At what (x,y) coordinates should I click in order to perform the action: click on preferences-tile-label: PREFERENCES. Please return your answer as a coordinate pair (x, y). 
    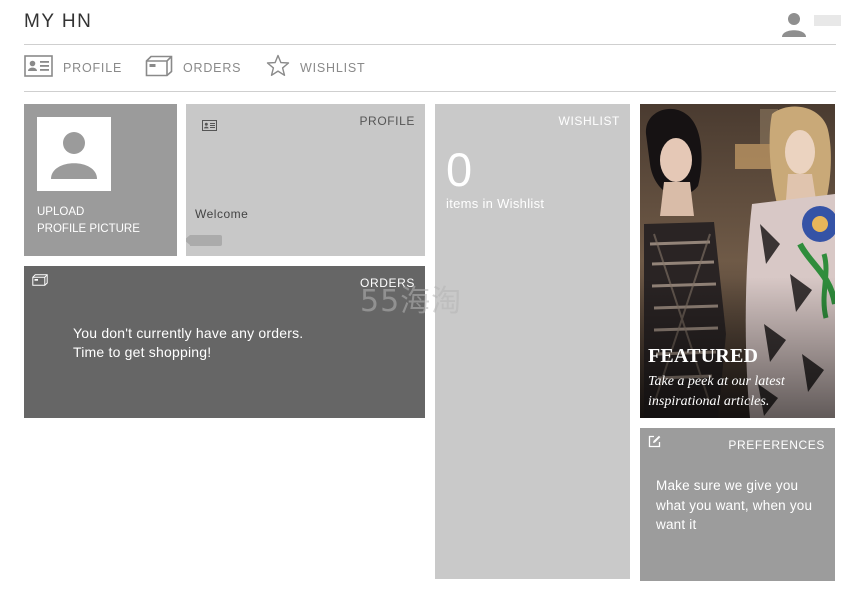
    Looking at the image, I should click on (776, 445).